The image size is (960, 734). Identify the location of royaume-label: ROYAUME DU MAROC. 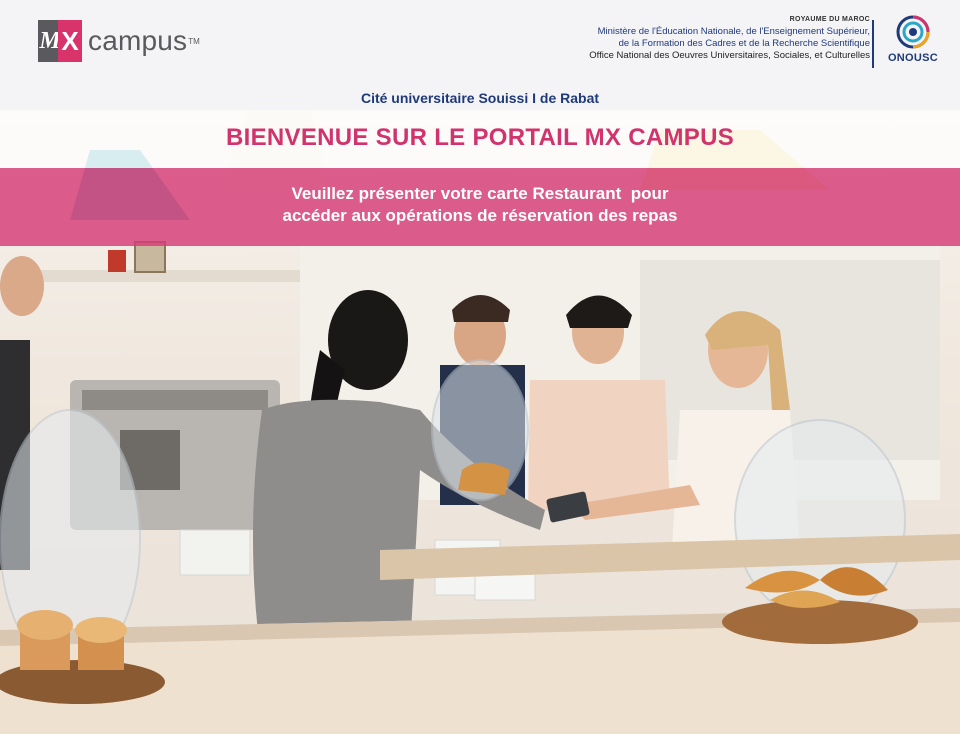
(829, 19).